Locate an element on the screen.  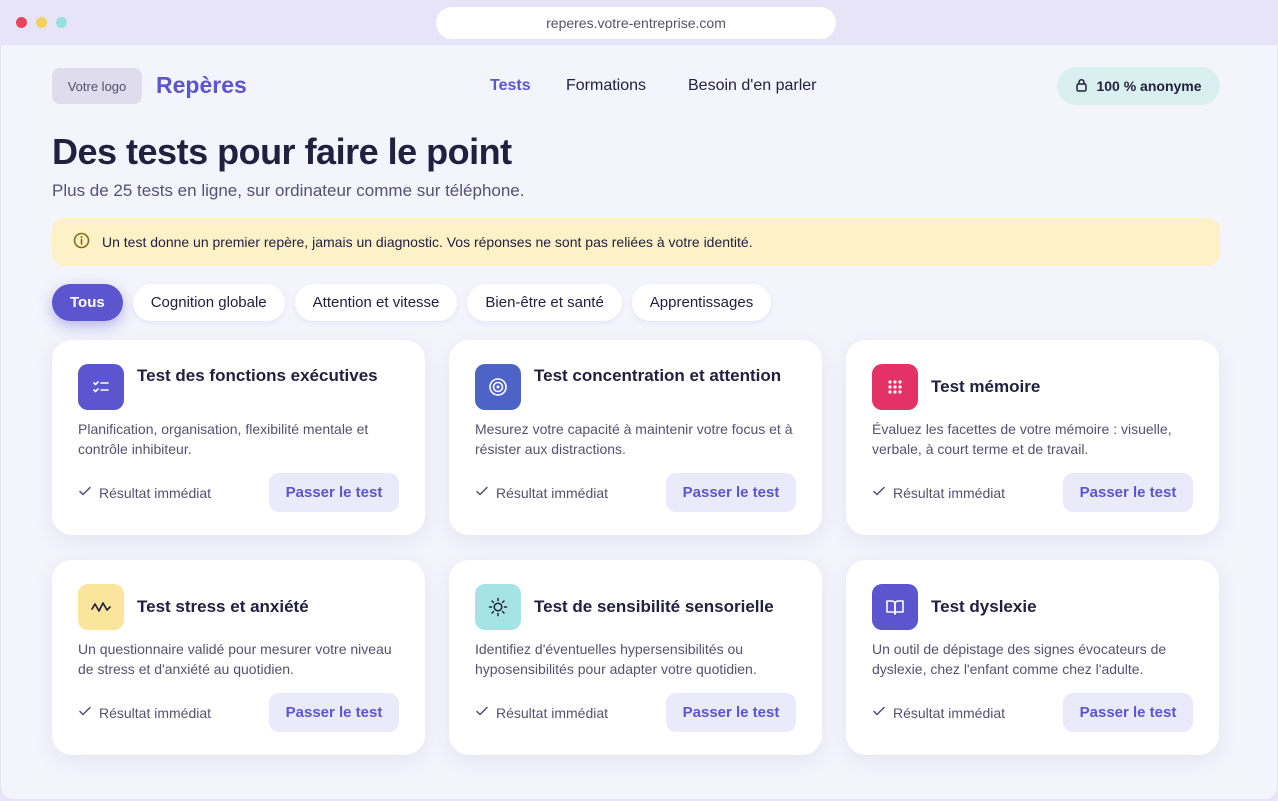
card-title: Test stress et anxiété is located at coordinates (223, 606).